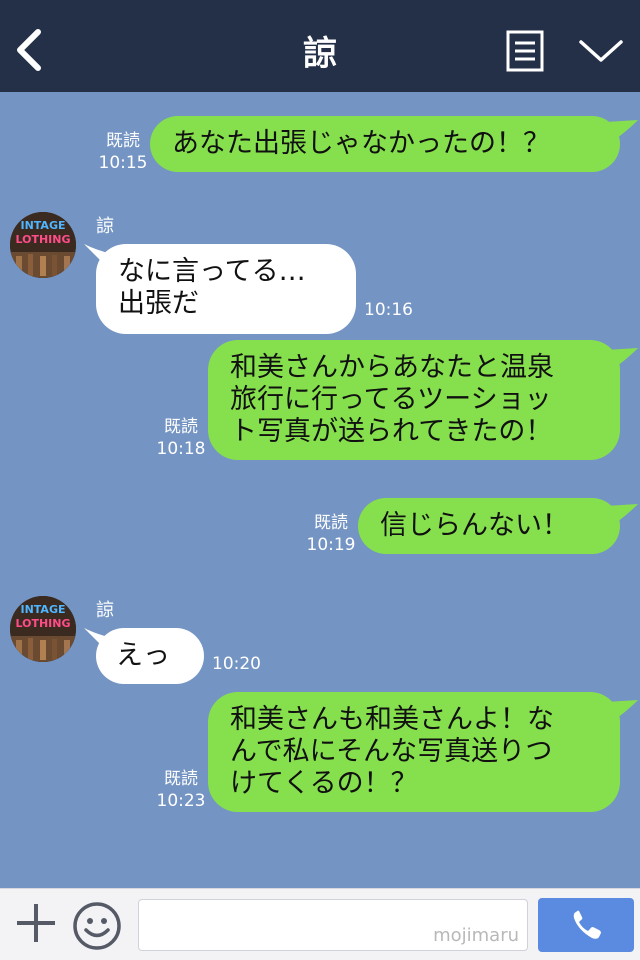 This screenshot has width=640, height=960. Describe the element at coordinates (388, 310) in the screenshot. I see `message-time: 10:16` at that location.